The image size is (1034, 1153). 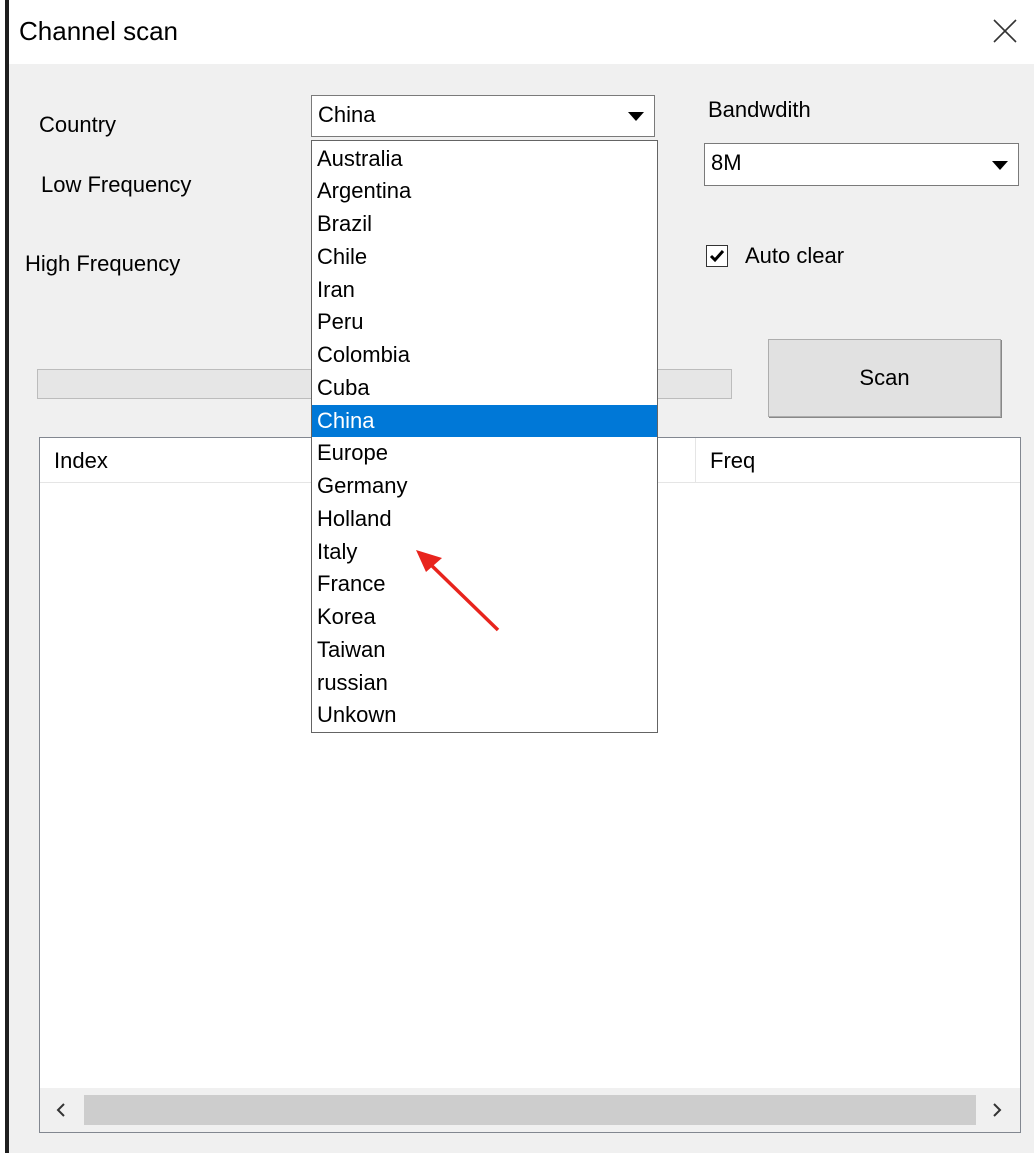 I want to click on auto-clear-label: Auto clear, so click(x=795, y=255).